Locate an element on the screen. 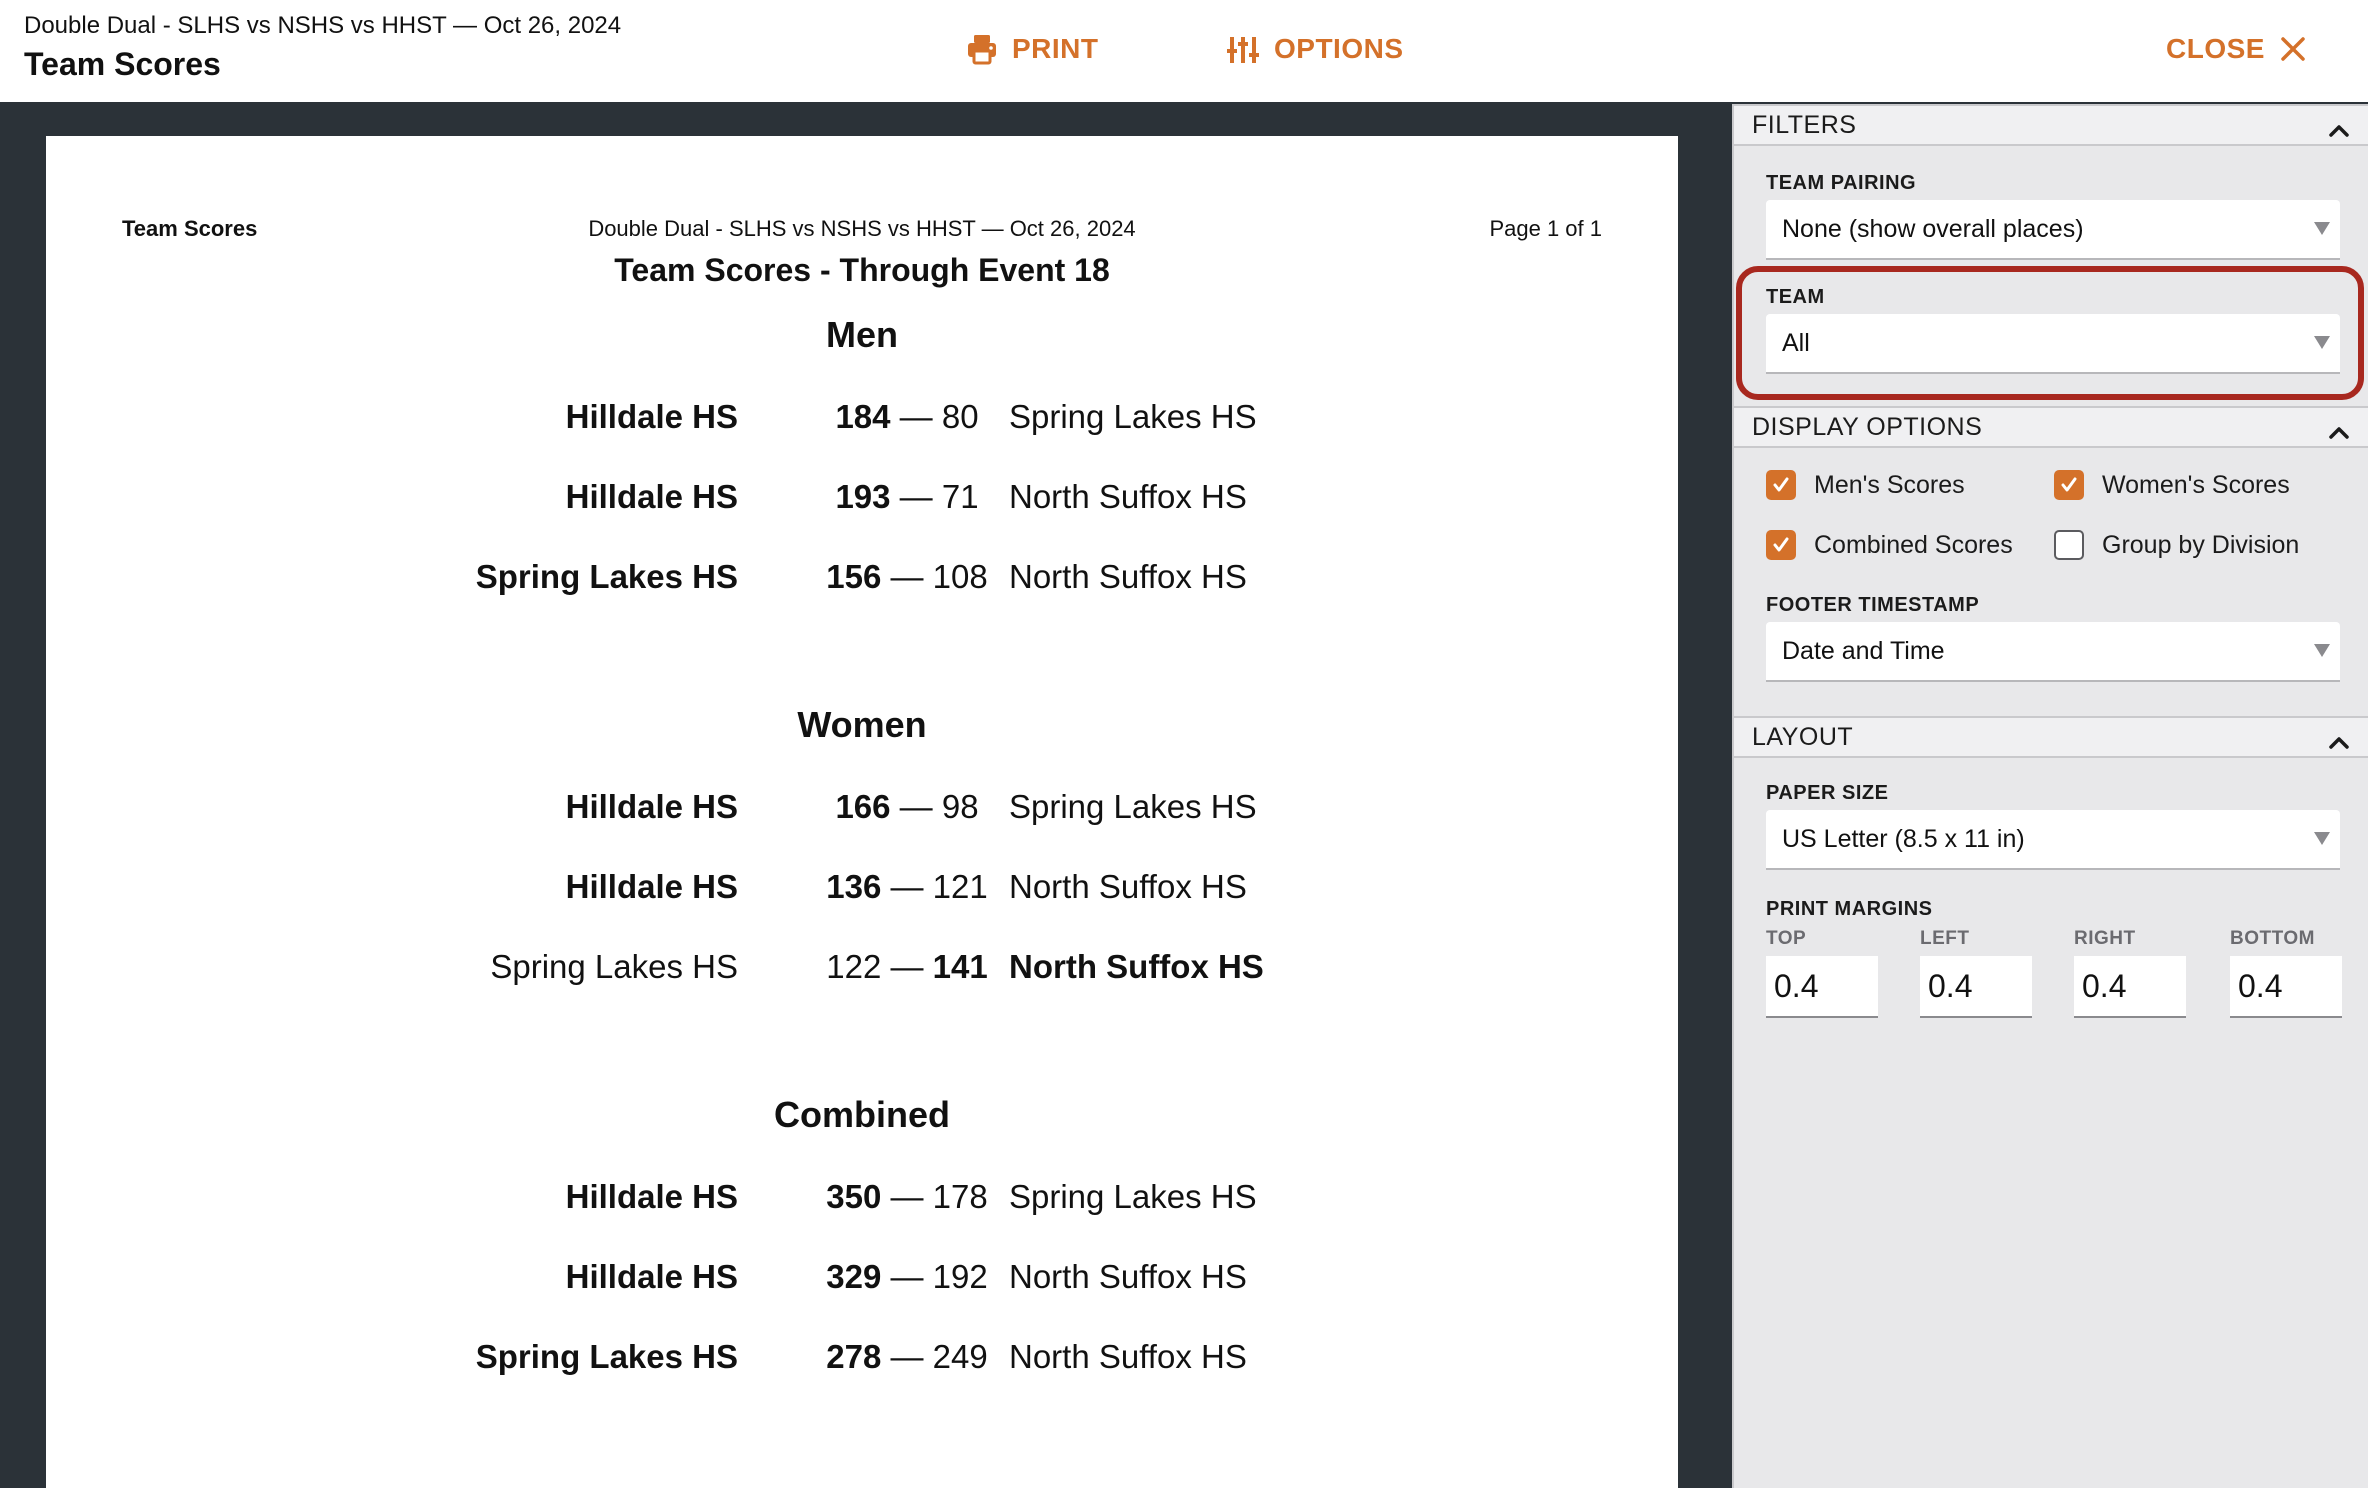 This screenshot has height=1488, width=2368. womens-scores-checkbox: Women's Scores is located at coordinates (2172, 485).